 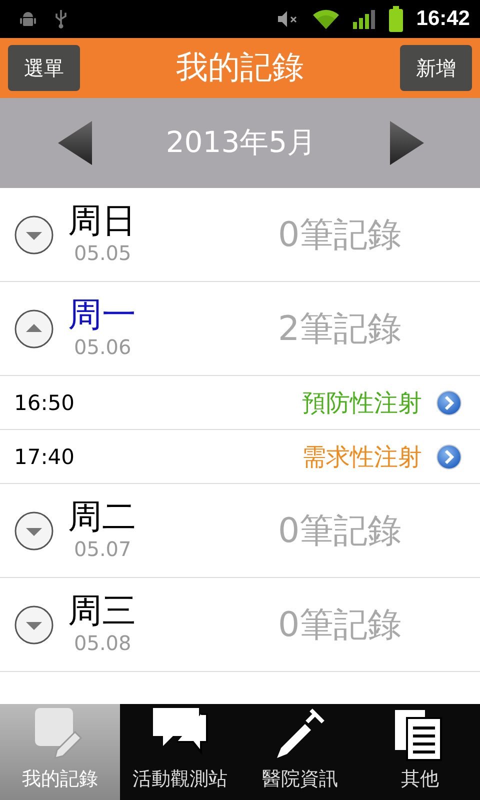 I want to click on next-month-button, so click(x=407, y=143).